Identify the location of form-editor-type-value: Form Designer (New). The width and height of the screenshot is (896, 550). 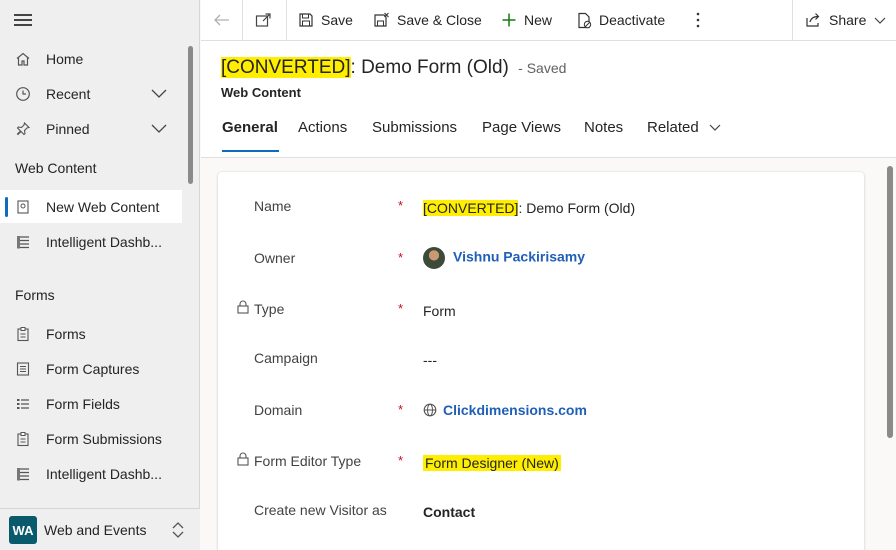
(492, 463).